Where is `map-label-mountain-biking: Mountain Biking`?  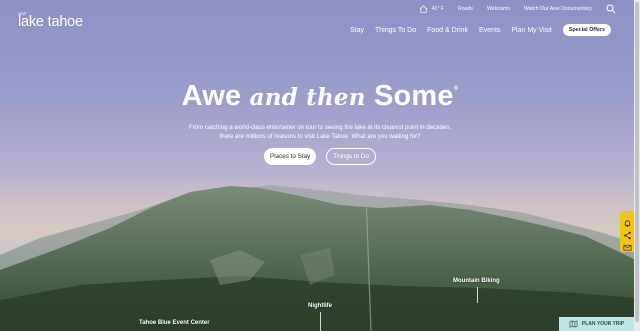 map-label-mountain-biking: Mountain Biking is located at coordinates (476, 281).